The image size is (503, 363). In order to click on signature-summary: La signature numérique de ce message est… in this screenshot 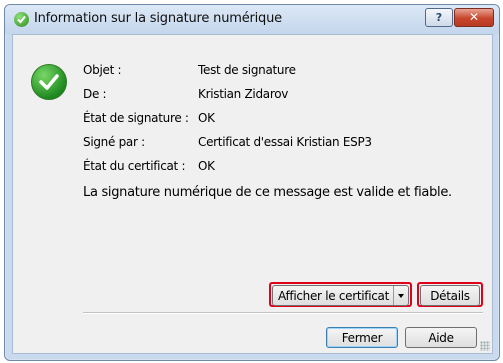, I will do `click(267, 192)`.